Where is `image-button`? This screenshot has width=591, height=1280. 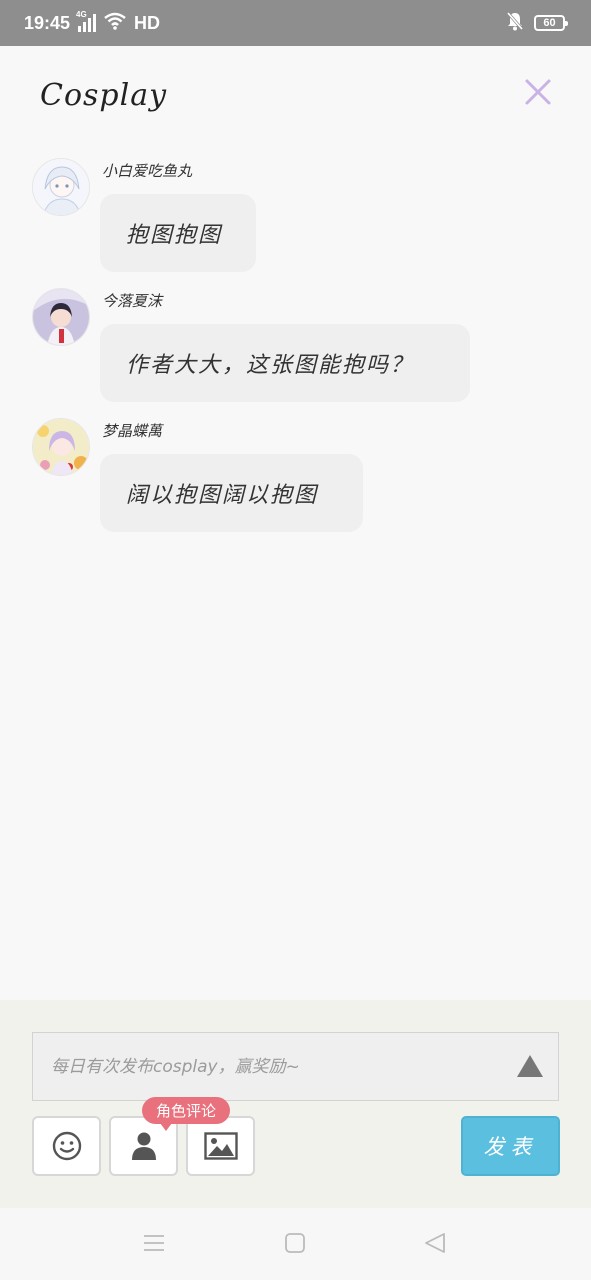 image-button is located at coordinates (220, 1146).